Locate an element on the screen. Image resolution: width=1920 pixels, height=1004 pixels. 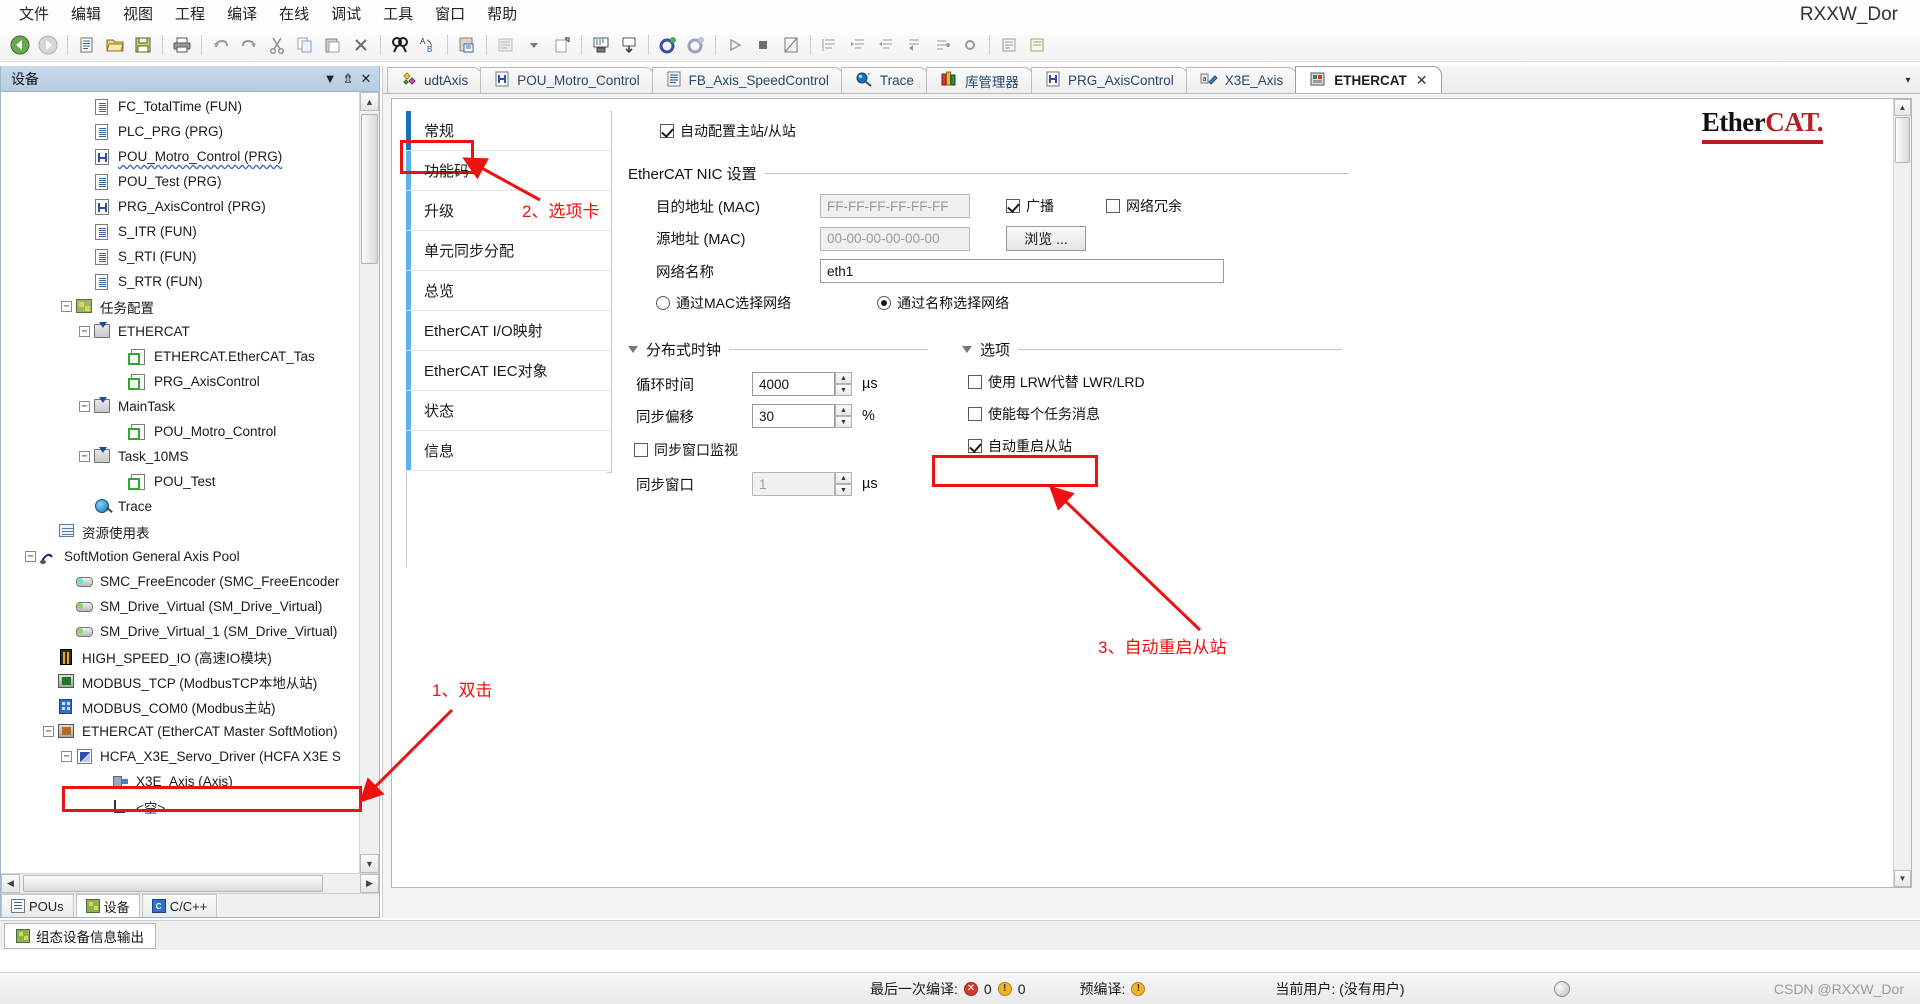
menu-item-file: 文件 is located at coordinates (34, 13).